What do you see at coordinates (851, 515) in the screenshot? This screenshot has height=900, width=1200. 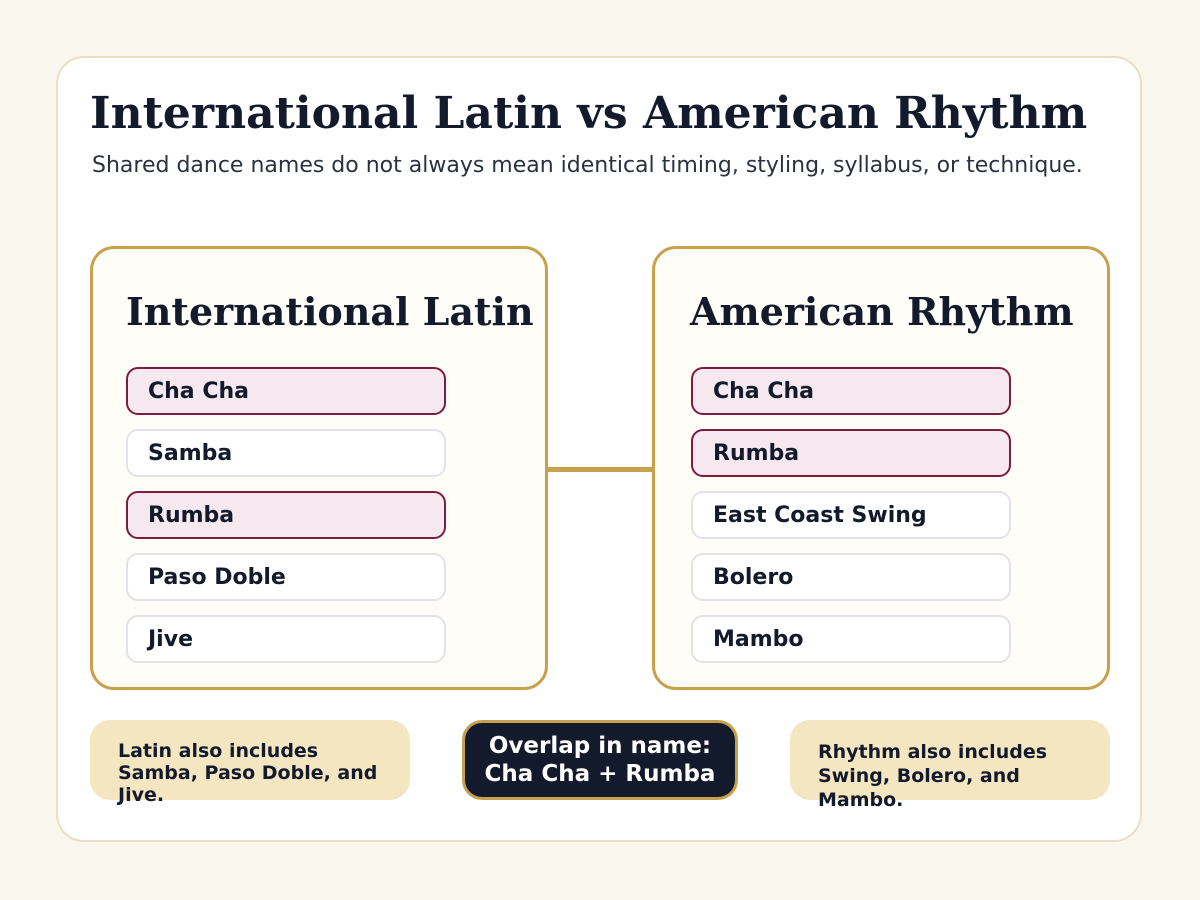 I see `dance-item: East Coast Swing` at bounding box center [851, 515].